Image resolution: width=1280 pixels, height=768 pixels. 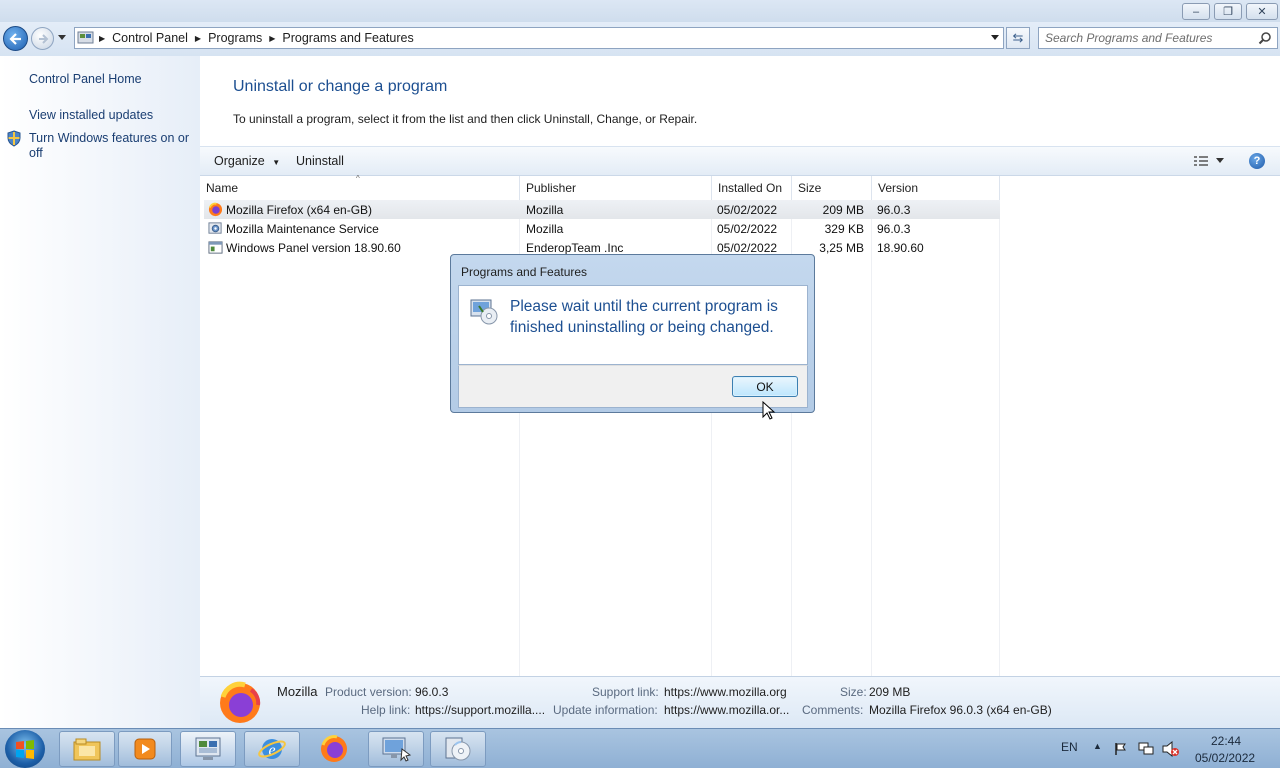 I want to click on support-link-value: https://www.mozilla.org, so click(x=725, y=692).